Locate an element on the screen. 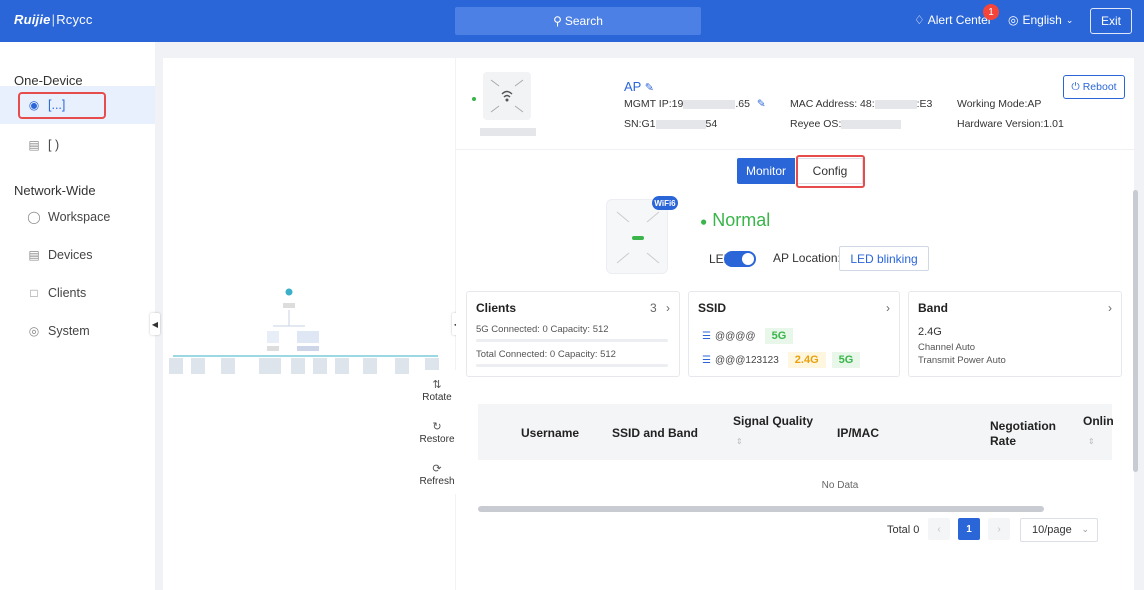  serial-number: SN:G1 54 is located at coordinates (670, 124).